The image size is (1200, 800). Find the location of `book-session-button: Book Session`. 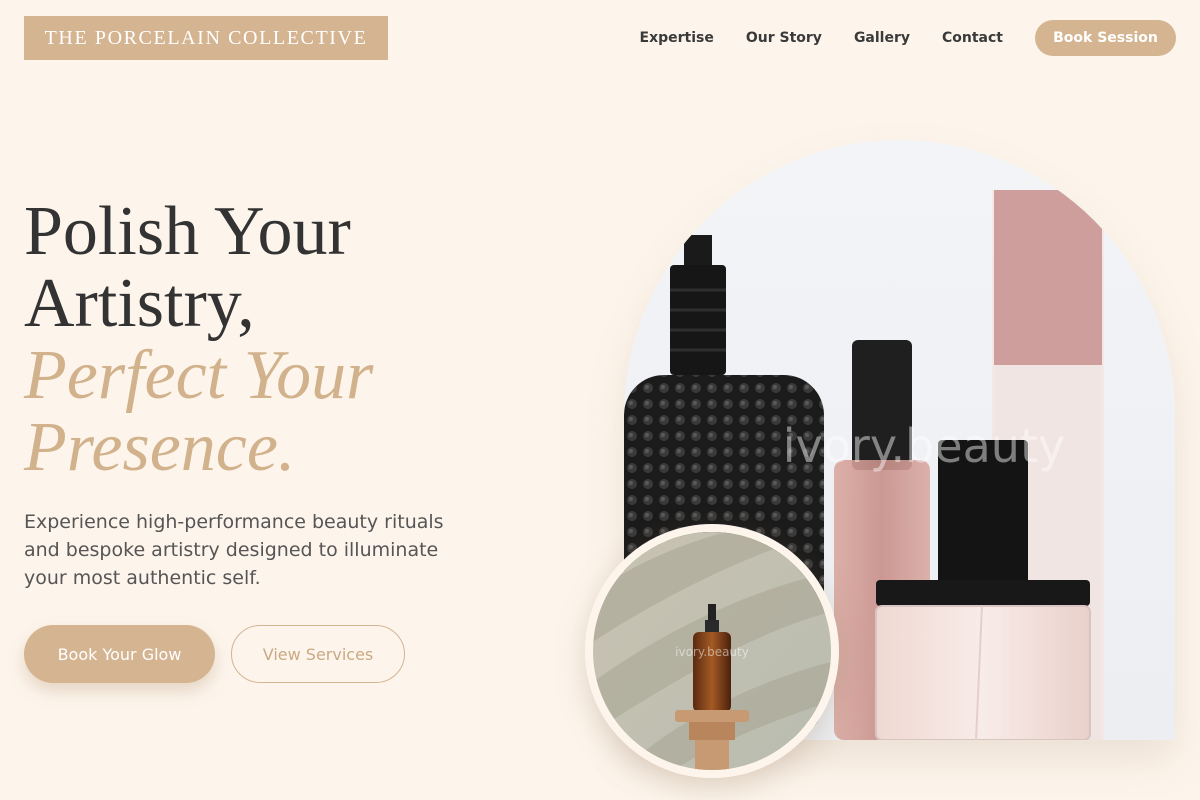

book-session-button: Book Session is located at coordinates (1105, 38).